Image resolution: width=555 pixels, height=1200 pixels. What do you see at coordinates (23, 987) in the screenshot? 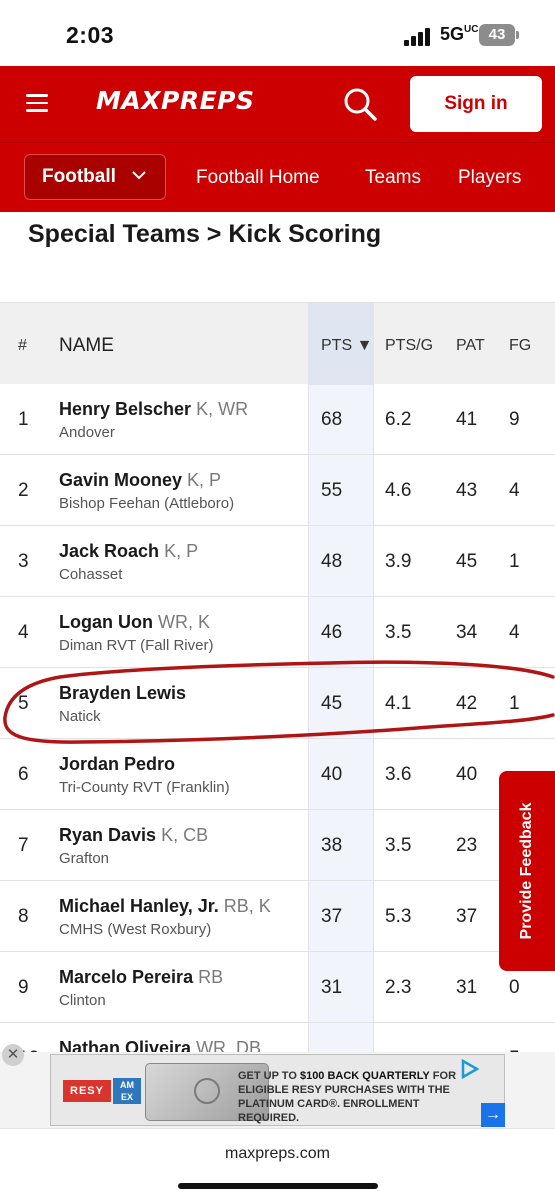
I see `row-rank: 9` at bounding box center [23, 987].